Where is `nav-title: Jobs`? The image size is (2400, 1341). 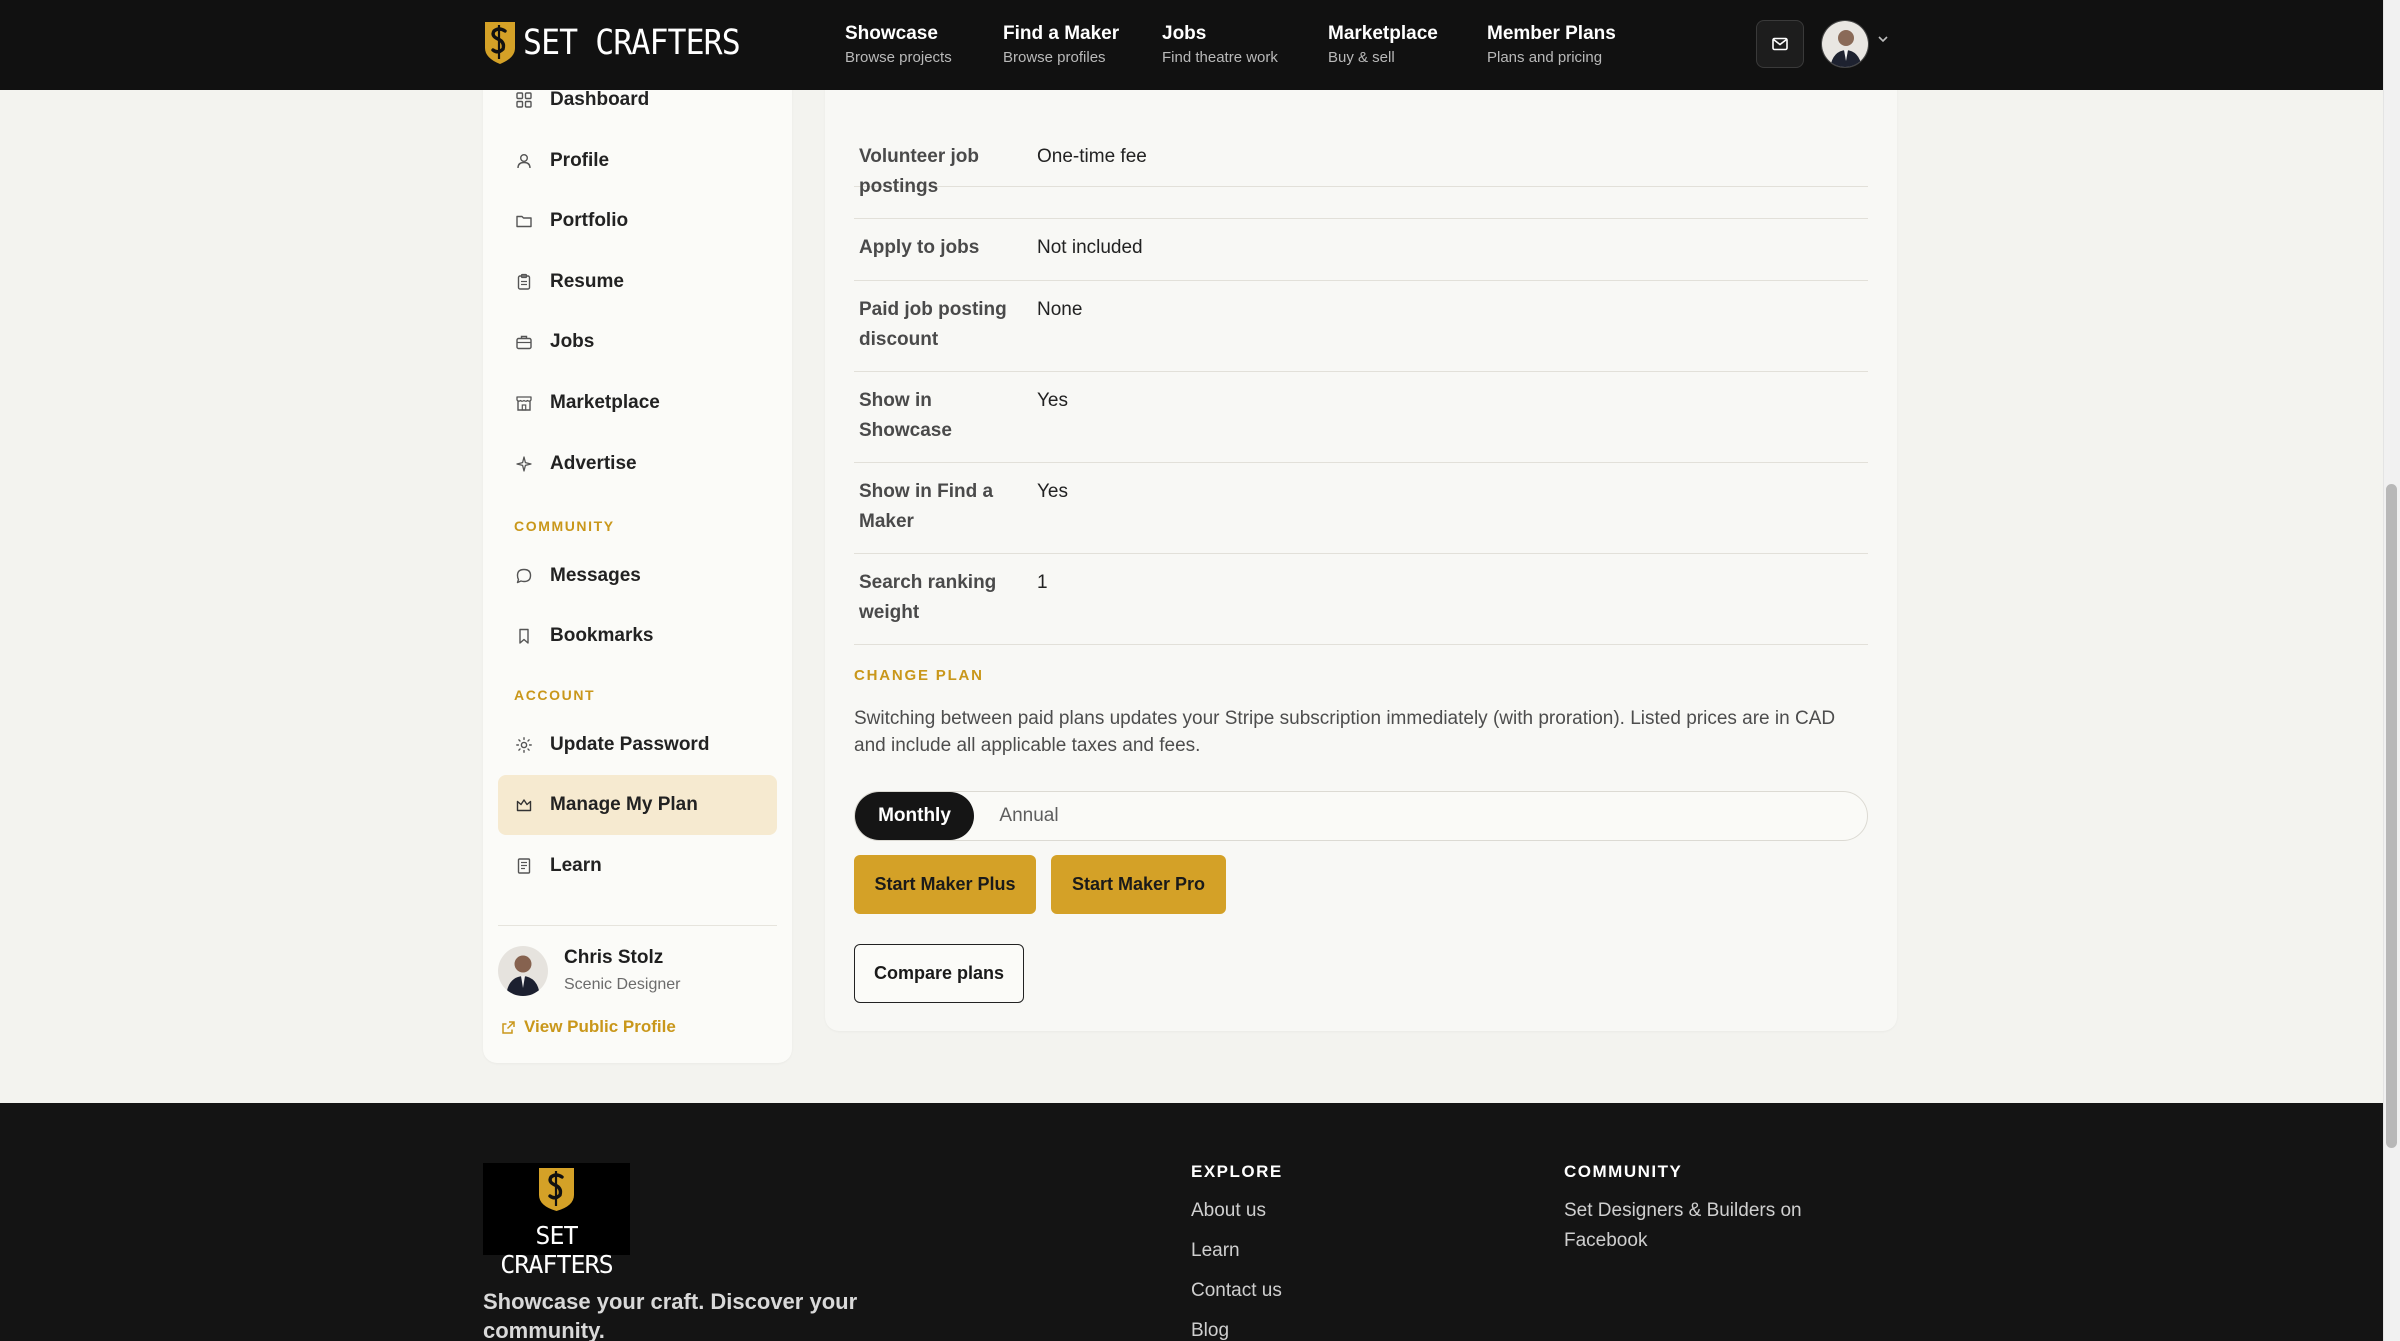 nav-title: Jobs is located at coordinates (1184, 33).